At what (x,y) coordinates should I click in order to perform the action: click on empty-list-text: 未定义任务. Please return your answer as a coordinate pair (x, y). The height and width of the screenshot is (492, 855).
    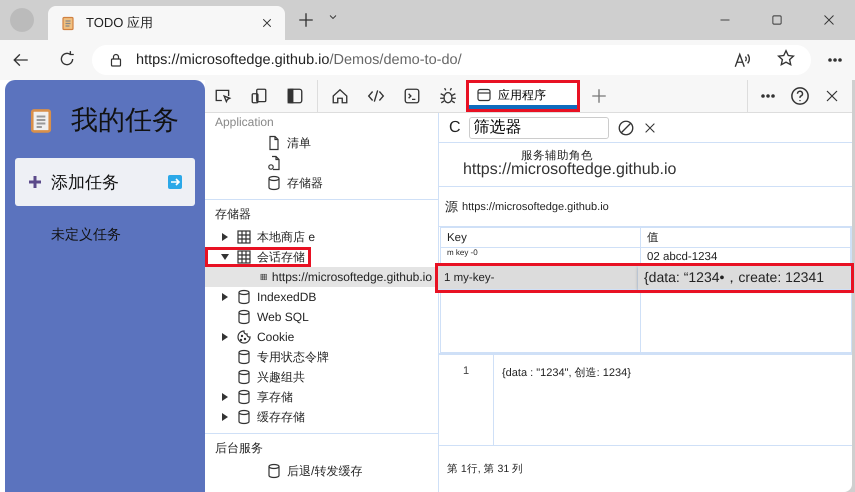
    Looking at the image, I should click on (86, 235).